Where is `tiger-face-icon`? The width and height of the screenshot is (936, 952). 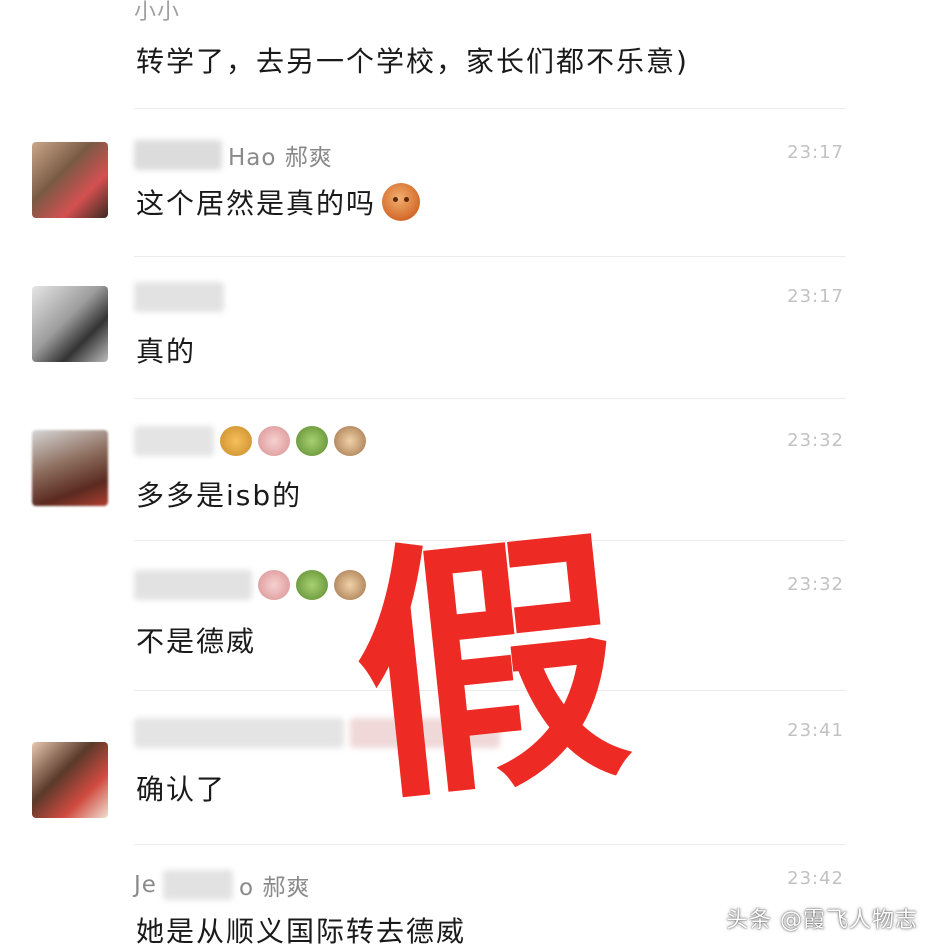 tiger-face-icon is located at coordinates (236, 441).